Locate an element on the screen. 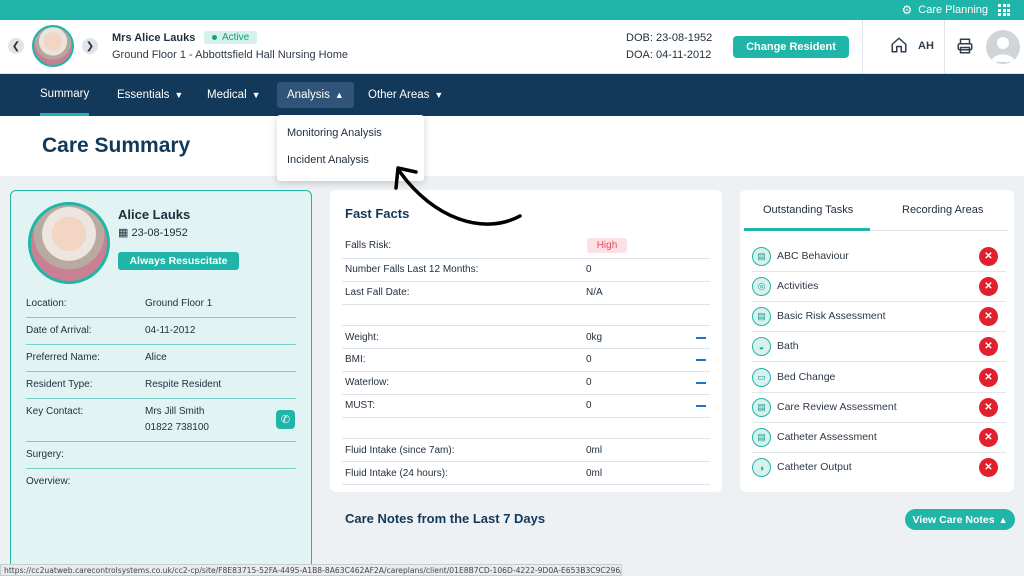  task-item: ▤ Basic Risk Assessment ✕ is located at coordinates (876, 317).